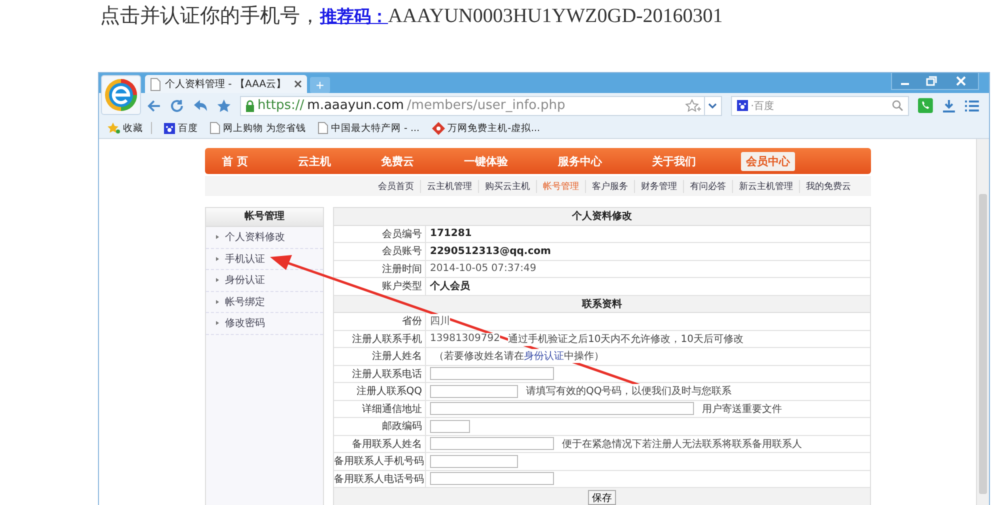  Describe the element at coordinates (380, 286) in the screenshot. I see `field-label: 账户类型` at that location.